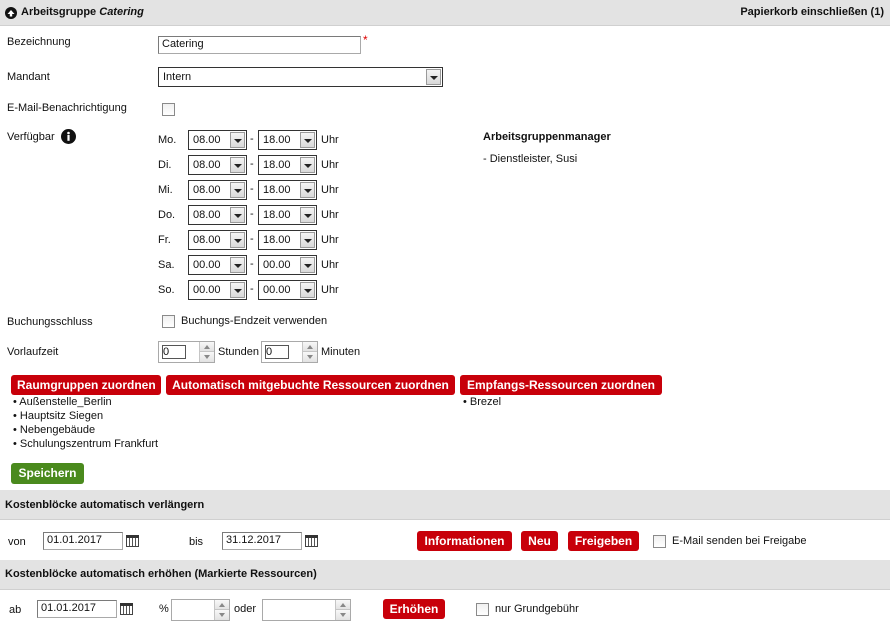  What do you see at coordinates (482, 609) in the screenshot?
I see `base-fee-checkbox` at bounding box center [482, 609].